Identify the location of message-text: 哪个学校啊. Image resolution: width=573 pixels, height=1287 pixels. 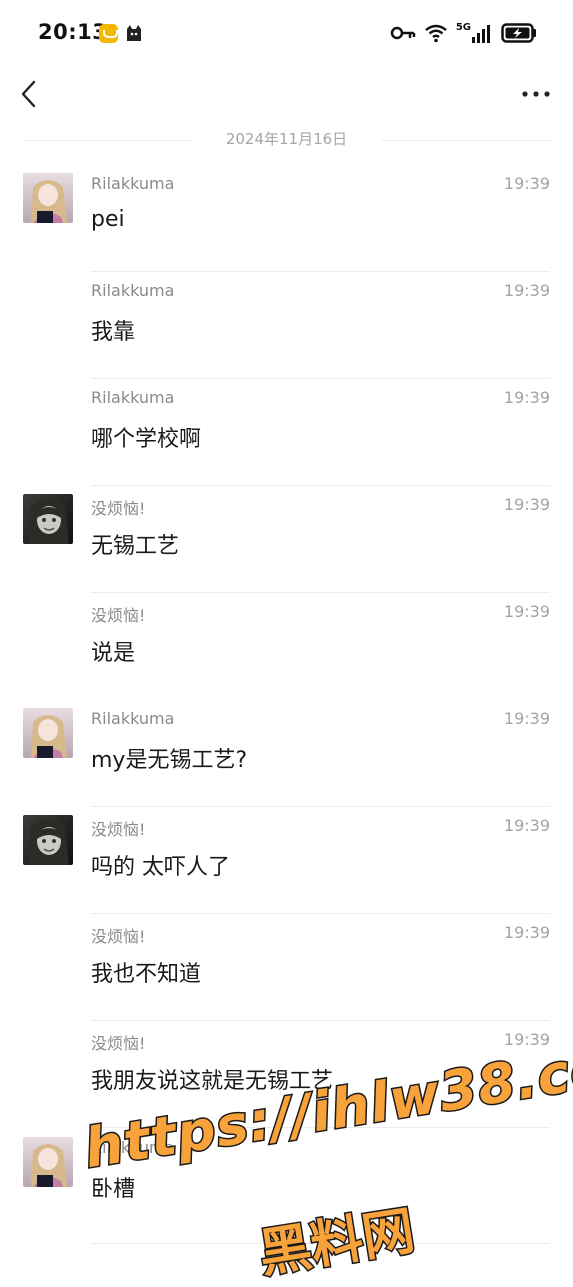
(146, 439).